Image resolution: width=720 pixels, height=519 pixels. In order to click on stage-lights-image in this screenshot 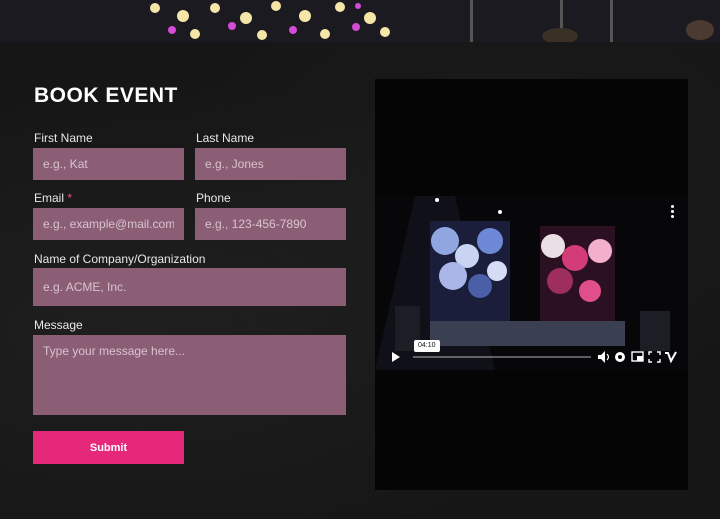, I will do `click(360, 21)`.